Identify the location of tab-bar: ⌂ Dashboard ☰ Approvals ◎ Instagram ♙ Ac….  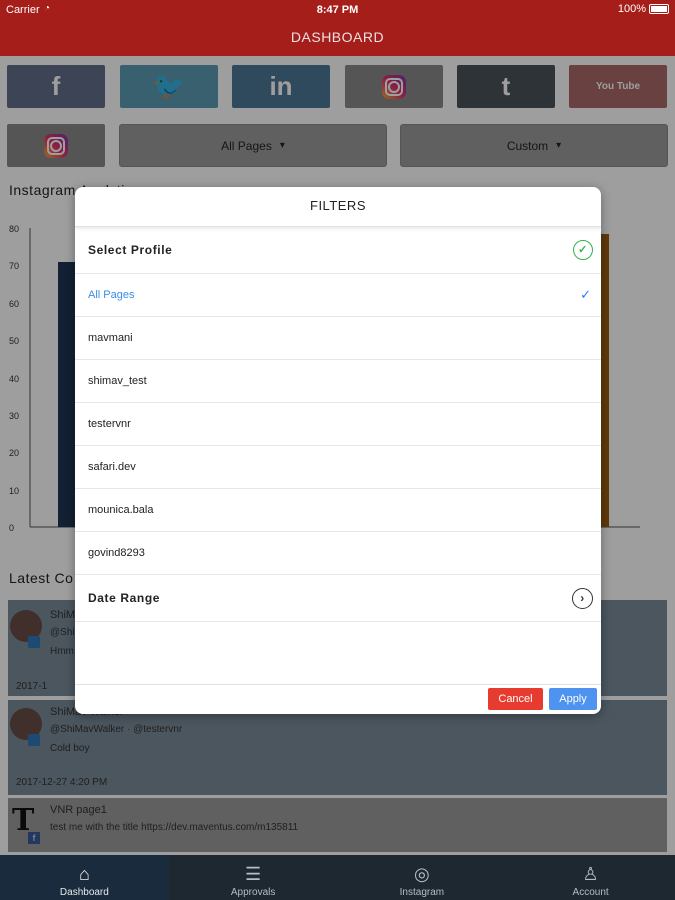
(337, 877).